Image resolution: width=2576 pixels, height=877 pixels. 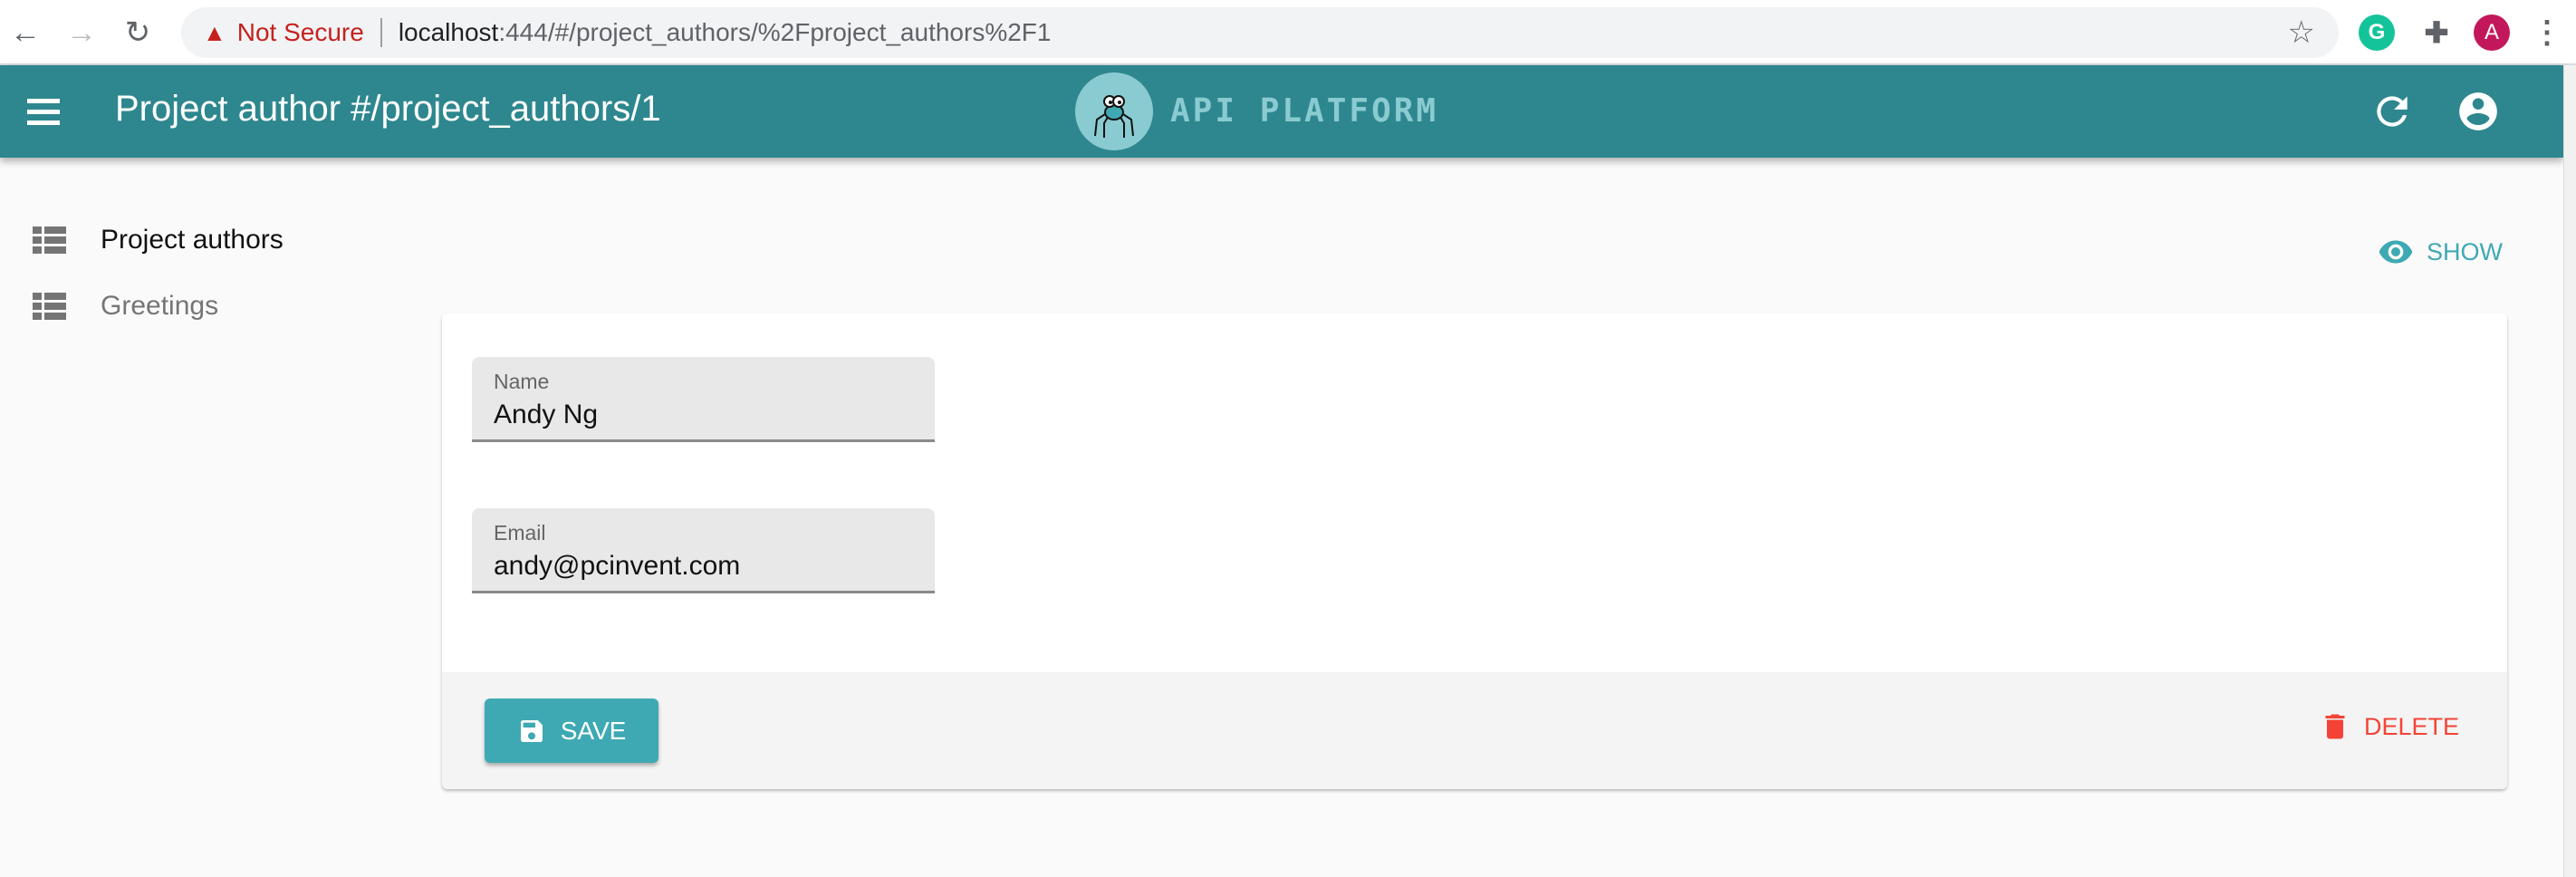 I want to click on logo-text: API PLATFORM, so click(x=1304, y=111).